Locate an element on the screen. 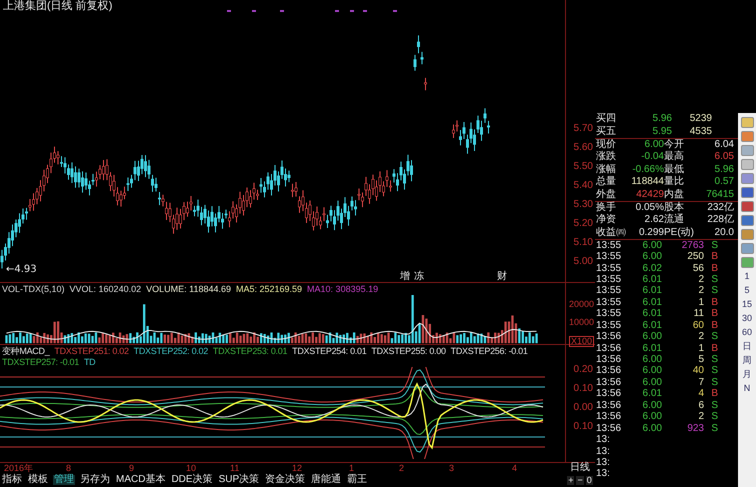  stat-label: PE(动) is located at coordinates (679, 233).